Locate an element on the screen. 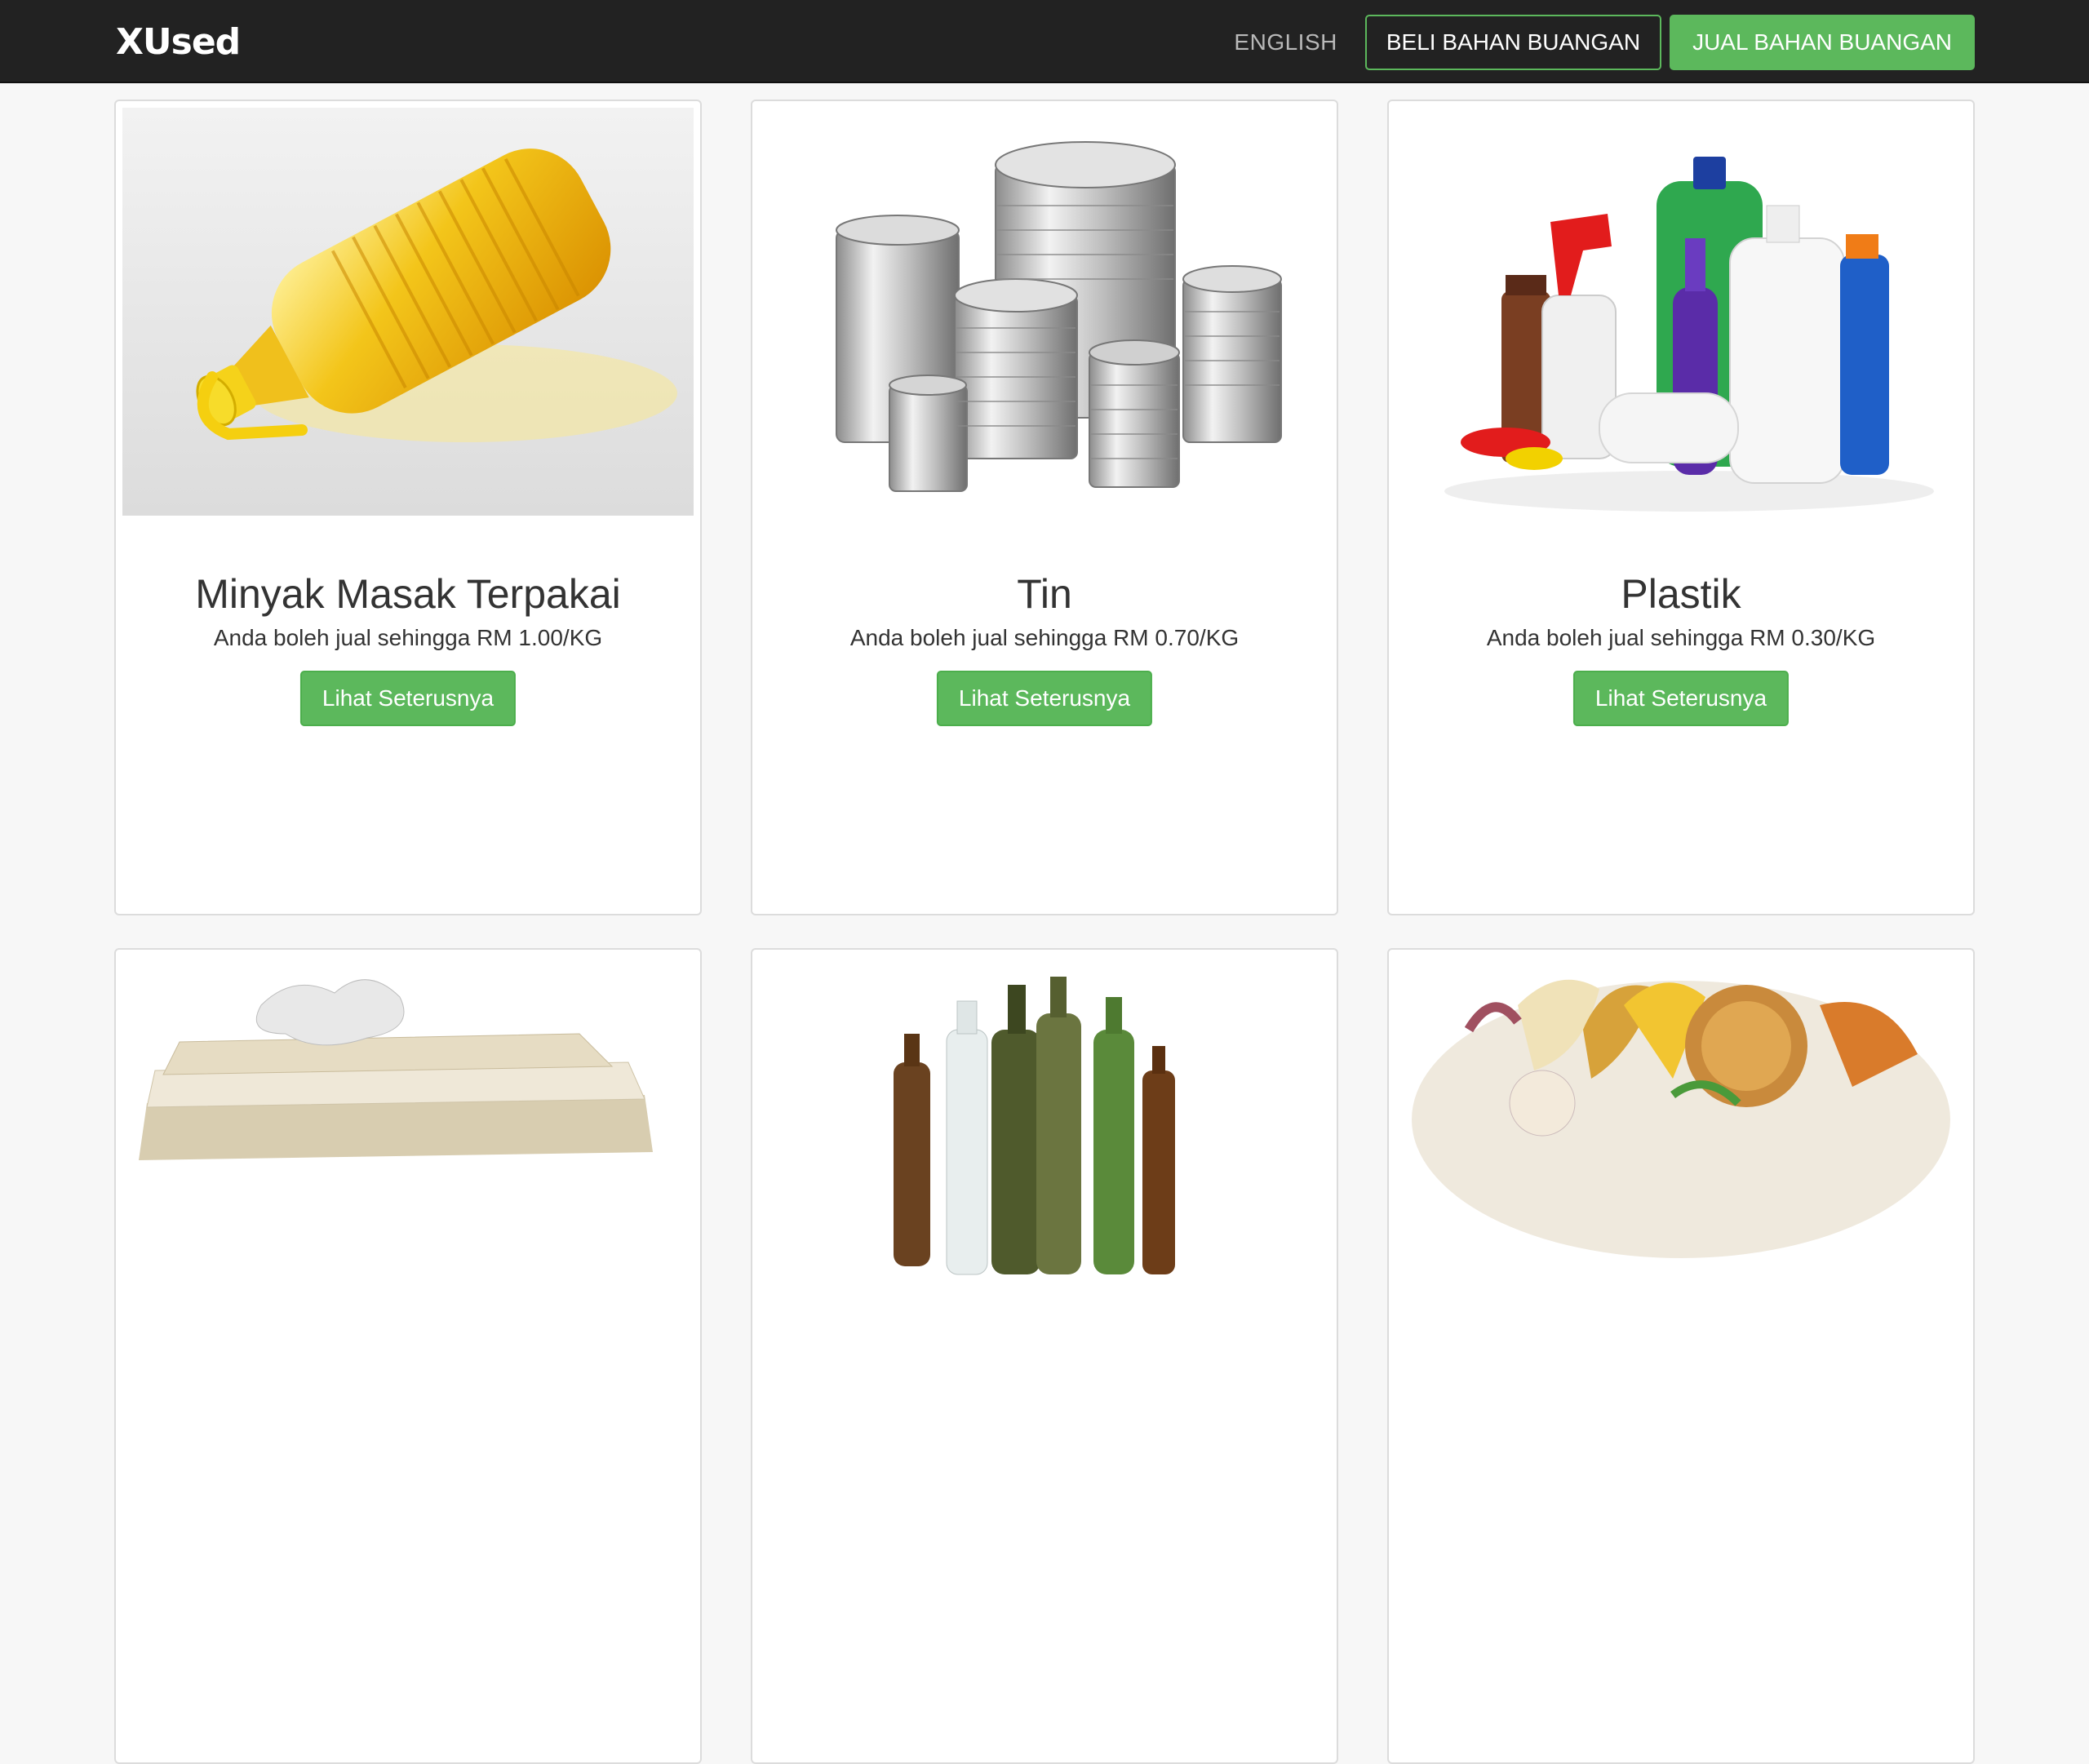 The height and width of the screenshot is (1764, 2089). language-link: ENGLISH is located at coordinates (1285, 42).